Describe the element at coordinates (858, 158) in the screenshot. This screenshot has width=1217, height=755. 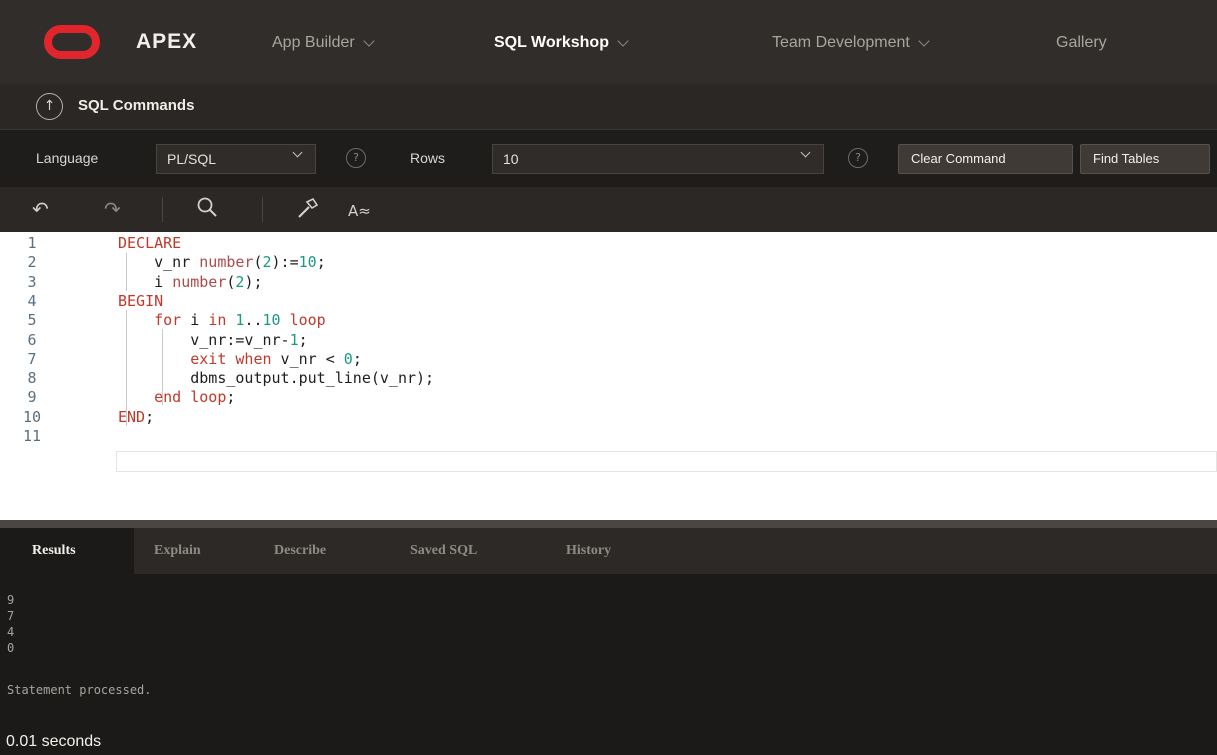
I see `rows-help-icon: ?` at that location.